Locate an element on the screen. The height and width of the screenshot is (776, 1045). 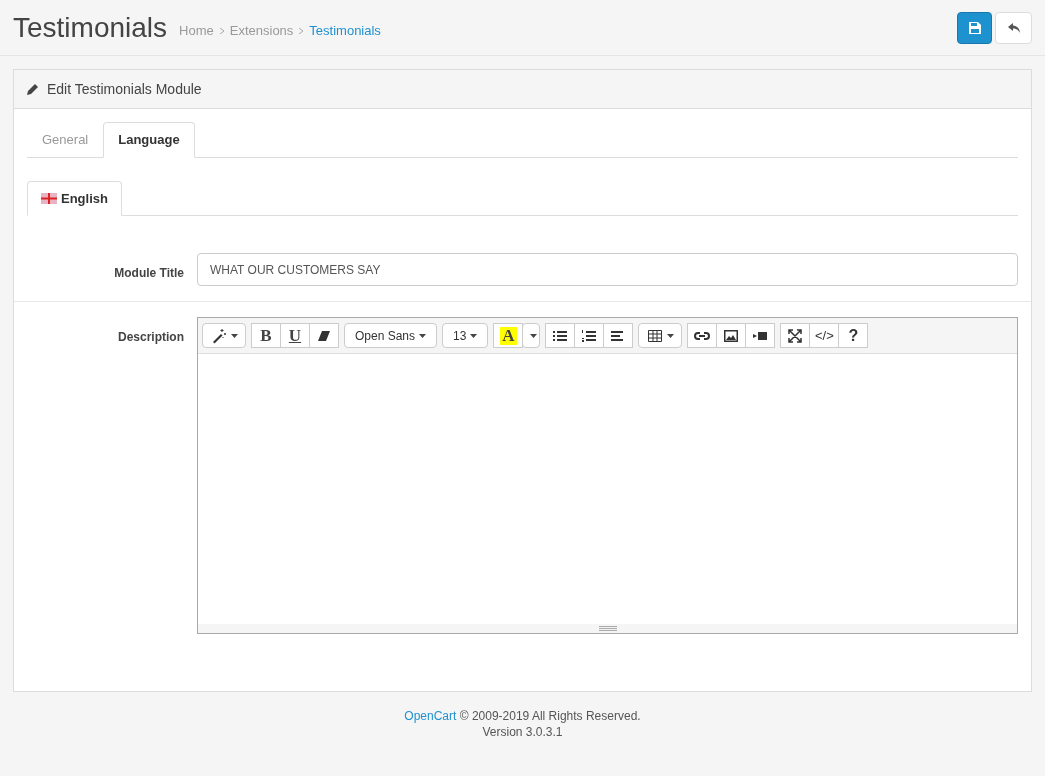
fullscreen-button is located at coordinates (795, 335).